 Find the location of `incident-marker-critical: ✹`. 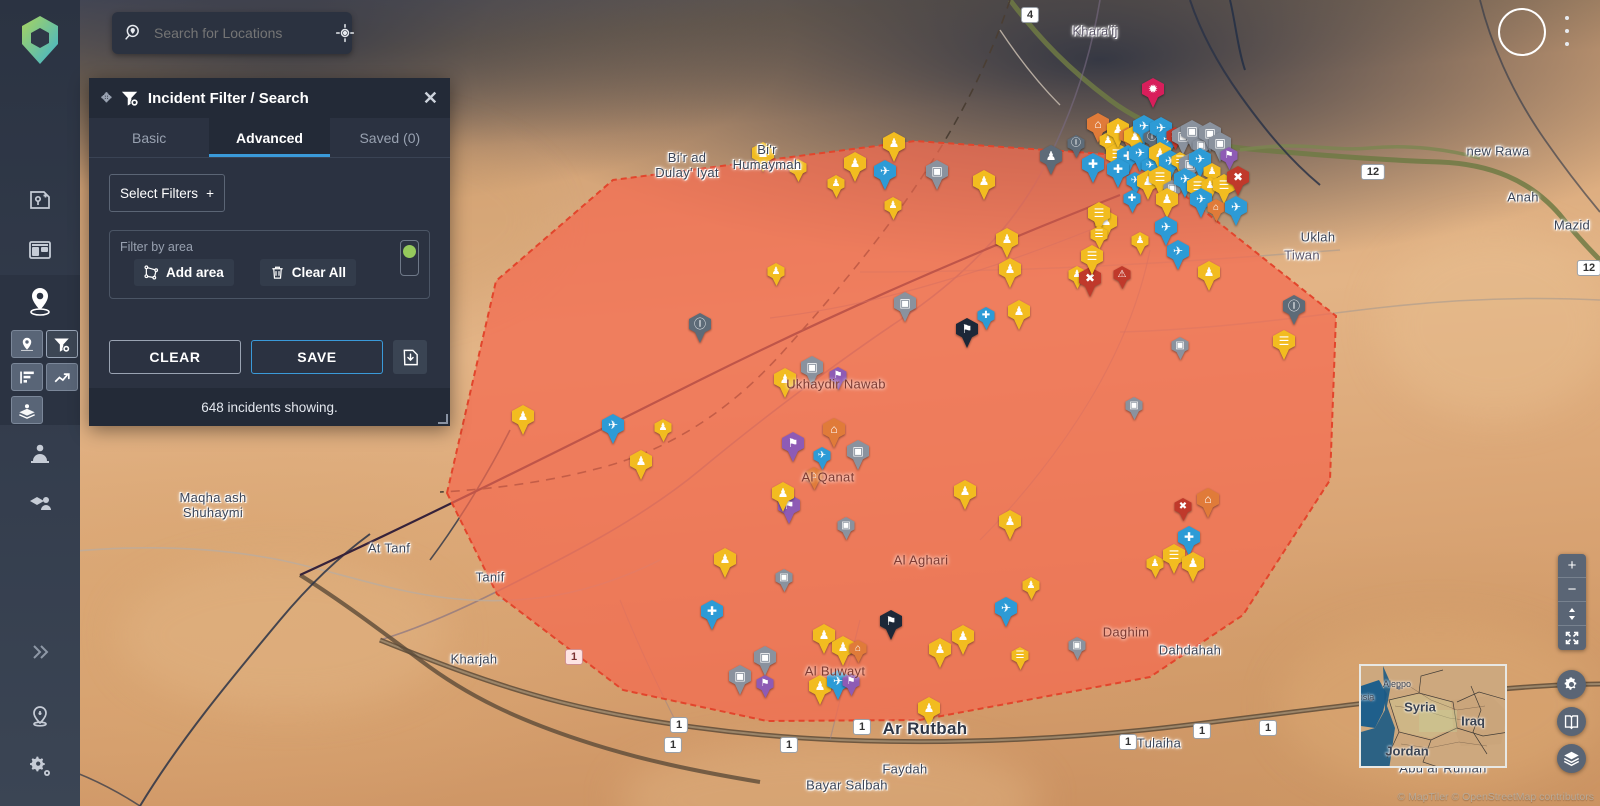

incident-marker-critical: ✹ is located at coordinates (1153, 93).